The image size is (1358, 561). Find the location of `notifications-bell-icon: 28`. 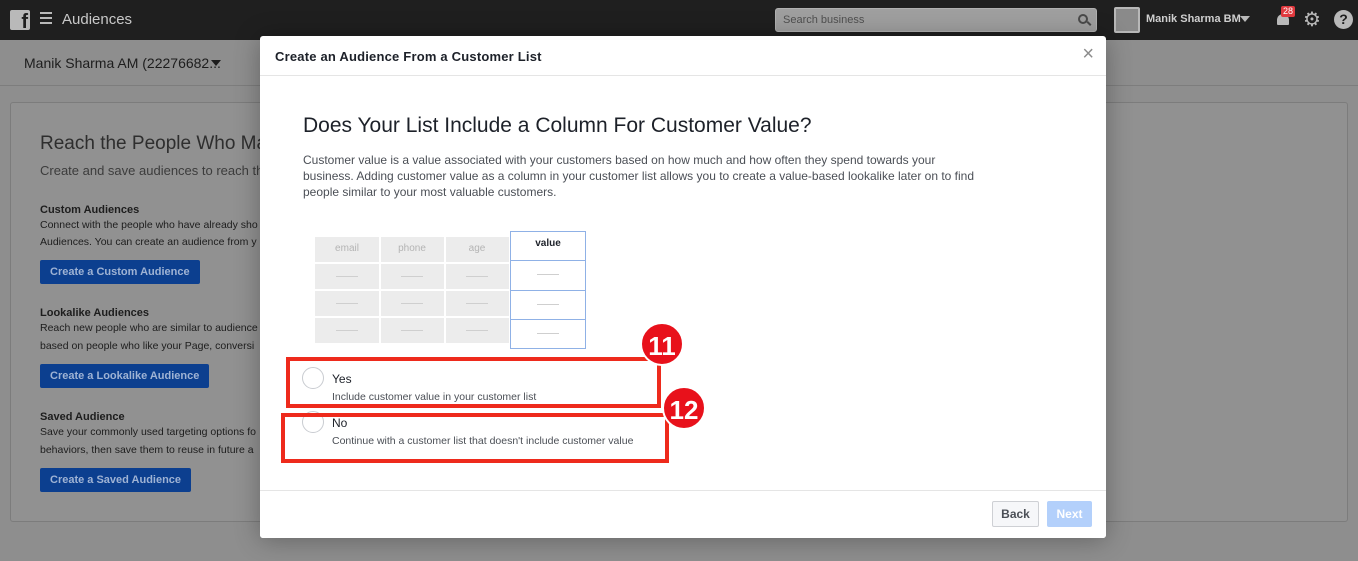

notifications-bell-icon: 28 is located at coordinates (1285, 16).